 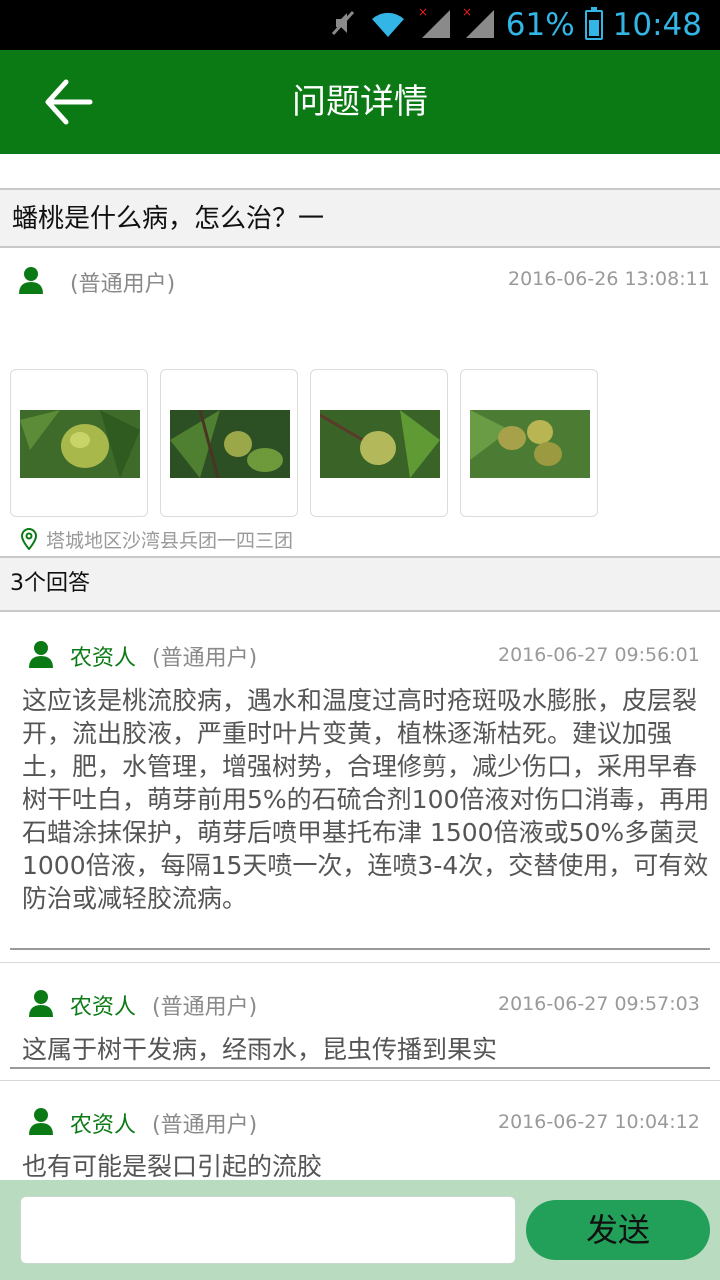 I want to click on location: 塔城地区沙湾县兵团一四三团, so click(x=156, y=539).